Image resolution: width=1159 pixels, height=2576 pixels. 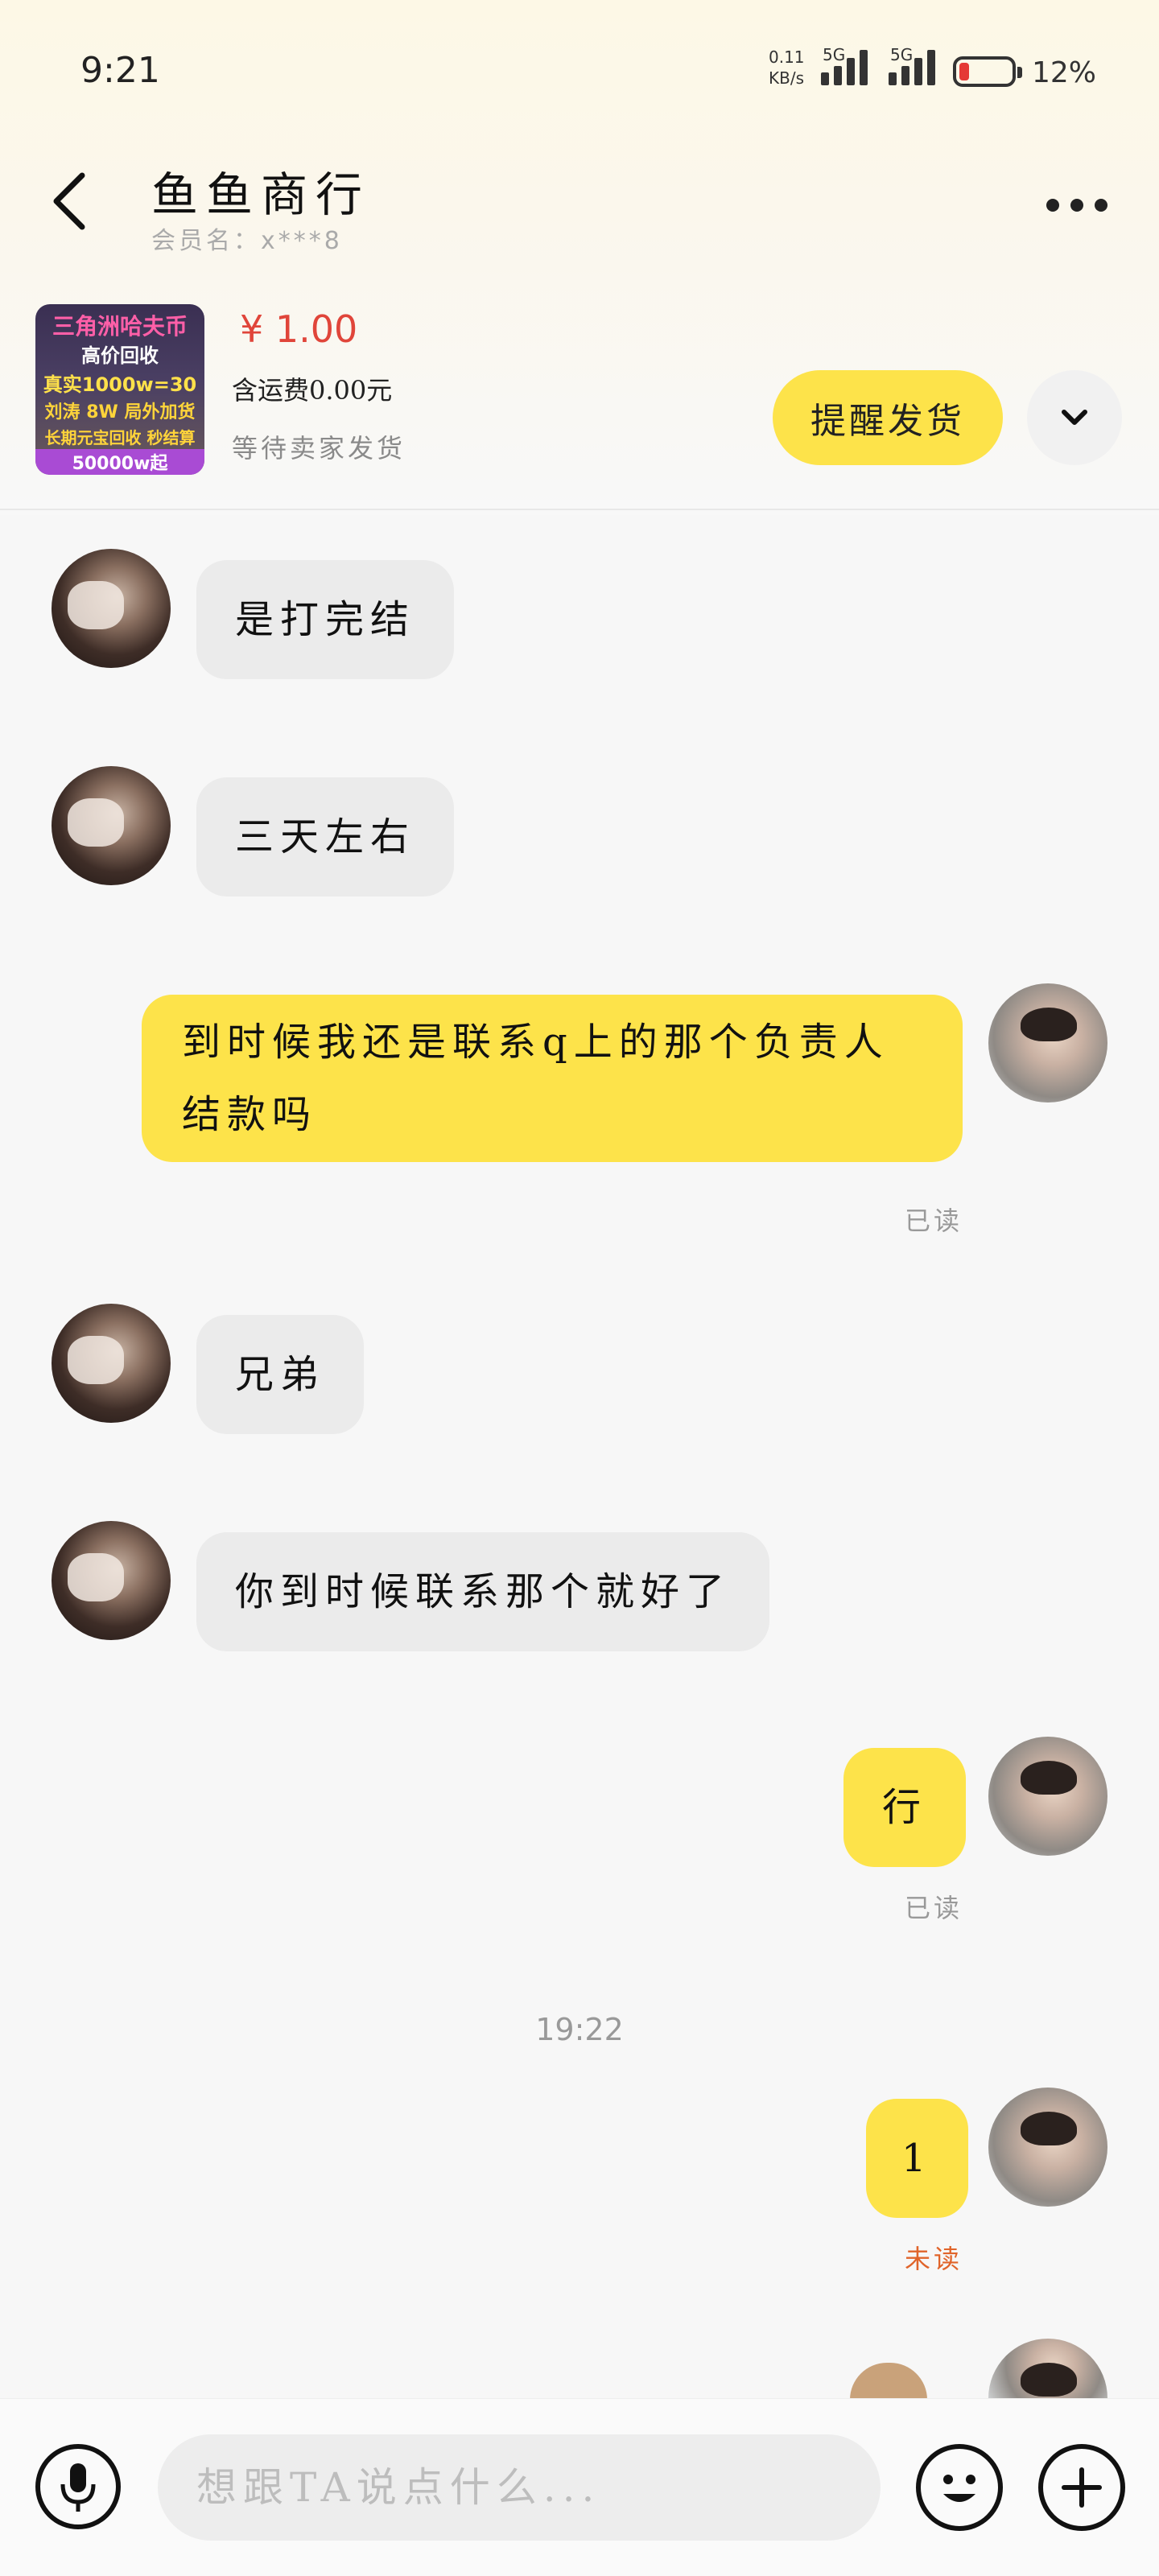 What do you see at coordinates (72, 201) in the screenshot?
I see `back-arrow-icon` at bounding box center [72, 201].